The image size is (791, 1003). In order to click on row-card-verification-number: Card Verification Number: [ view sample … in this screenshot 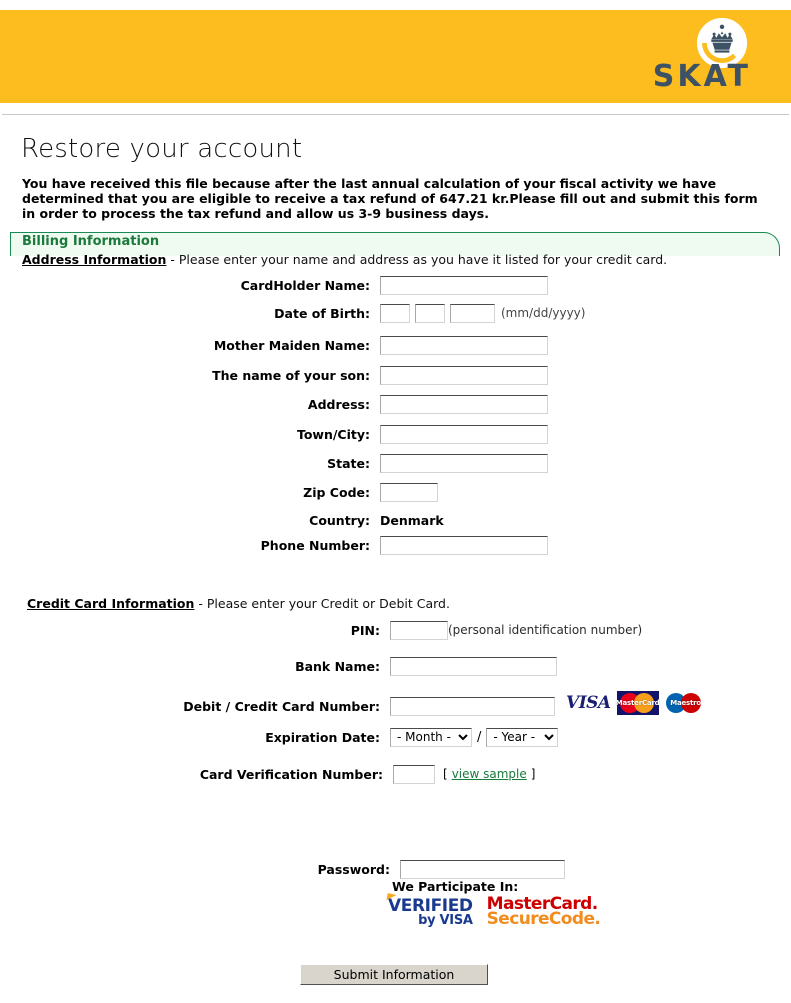, I will do `click(364, 774)`.